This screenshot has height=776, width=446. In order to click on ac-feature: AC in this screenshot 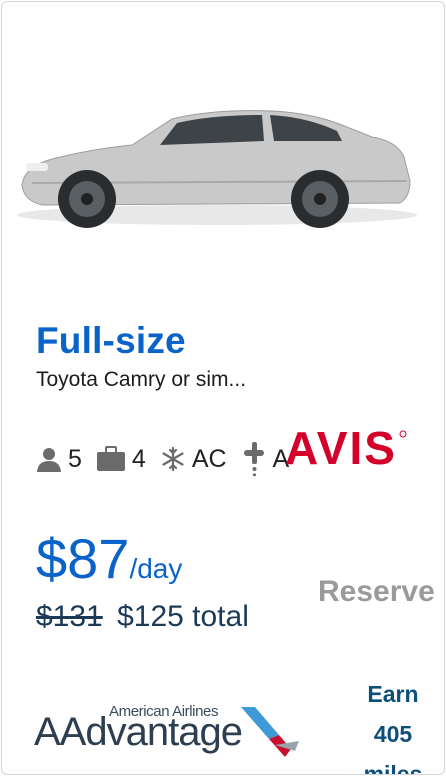, I will do `click(193, 459)`.